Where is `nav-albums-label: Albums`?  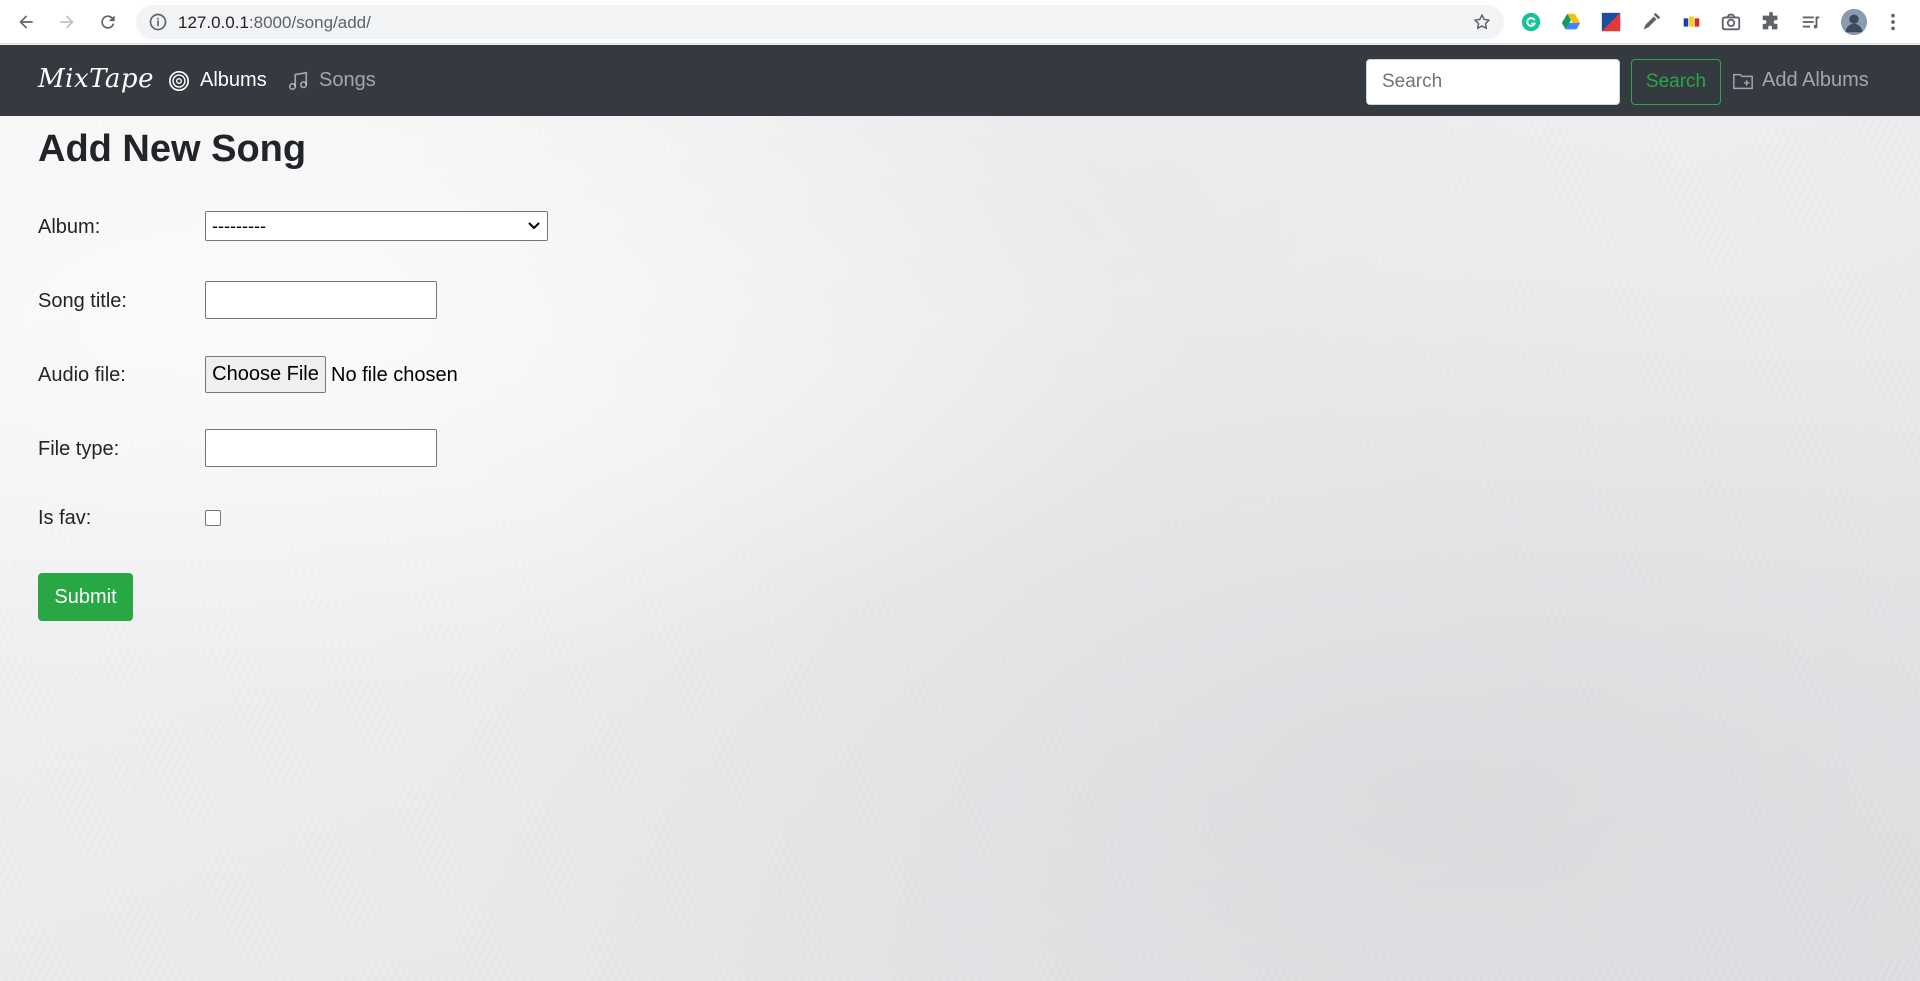 nav-albums-label: Albums is located at coordinates (233, 80).